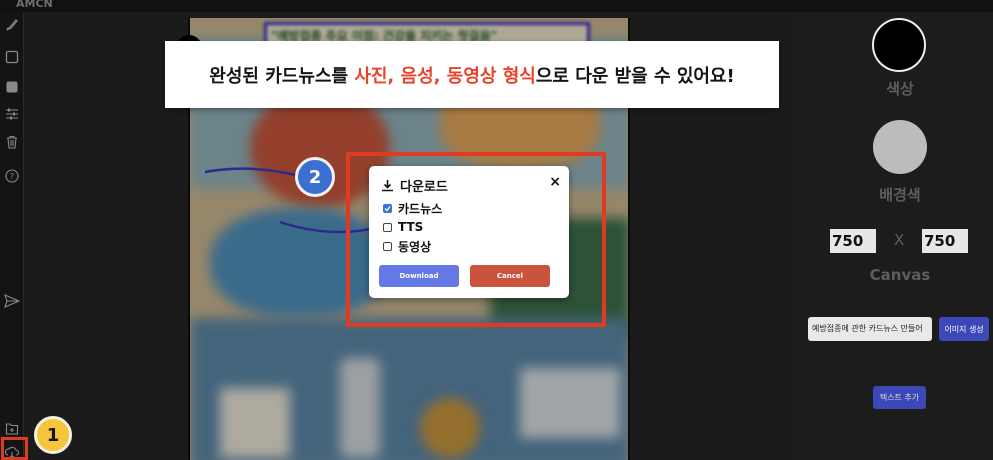 The height and width of the screenshot is (460, 993). What do you see at coordinates (12, 429) in the screenshot?
I see `add-file-icon` at bounding box center [12, 429].